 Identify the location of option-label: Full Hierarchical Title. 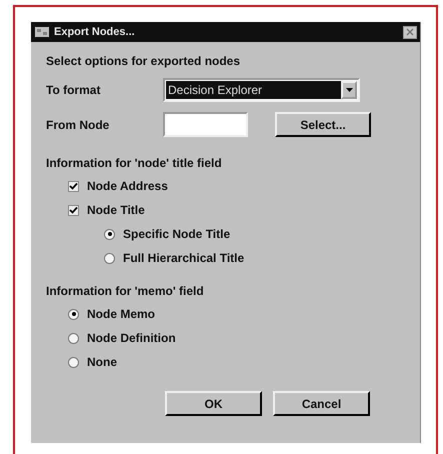
(183, 258).